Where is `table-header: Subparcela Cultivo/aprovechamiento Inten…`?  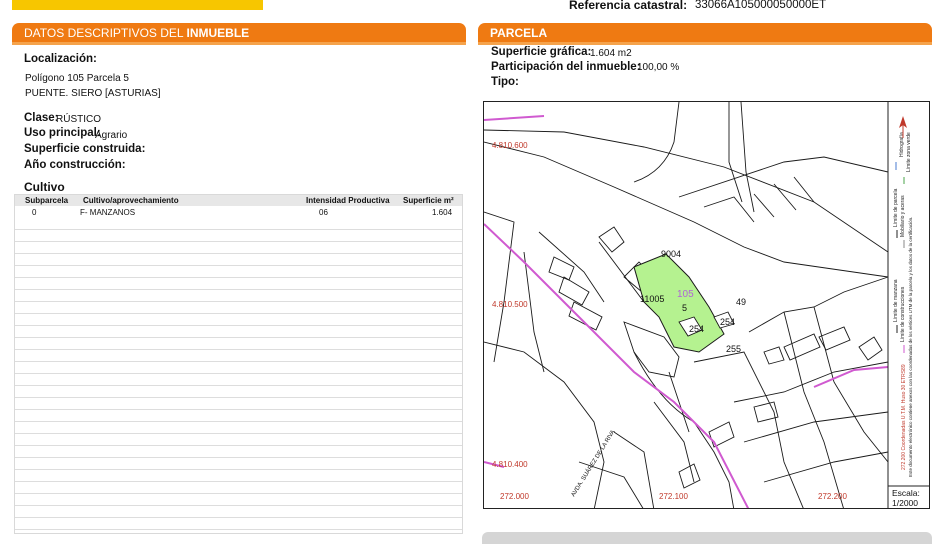 table-header: Subparcela Cultivo/aprovechamiento Inten… is located at coordinates (238, 200).